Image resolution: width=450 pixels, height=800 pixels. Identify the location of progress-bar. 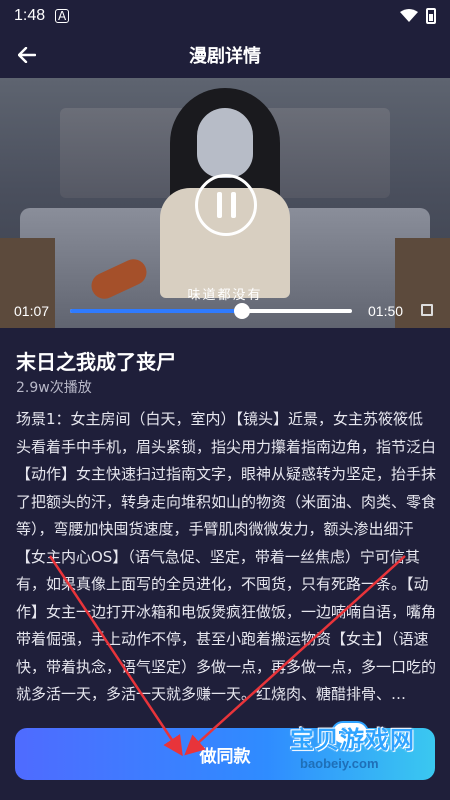
(211, 311).